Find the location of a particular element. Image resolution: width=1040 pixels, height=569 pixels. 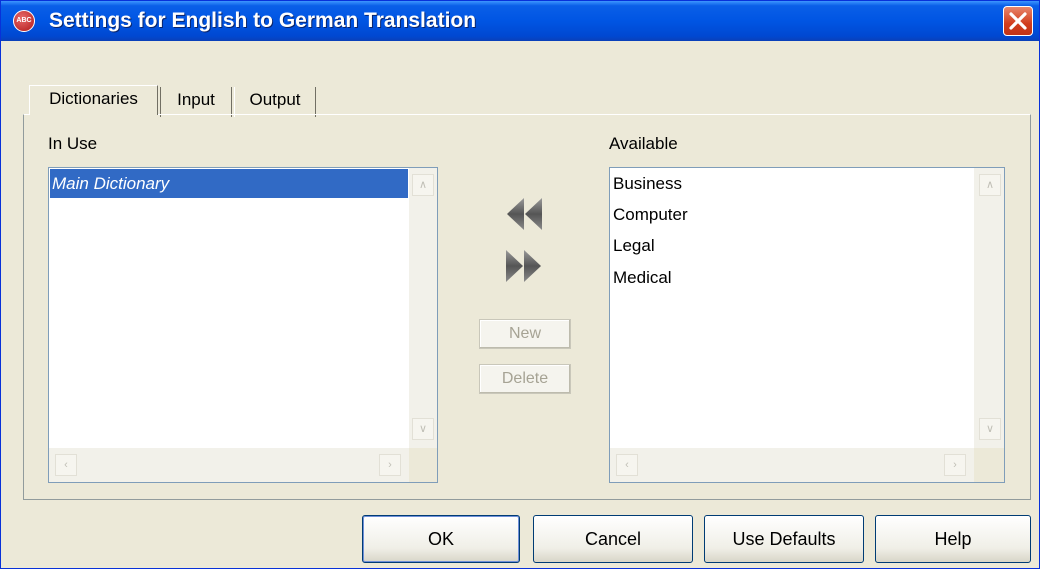

available-label: Available is located at coordinates (643, 143).